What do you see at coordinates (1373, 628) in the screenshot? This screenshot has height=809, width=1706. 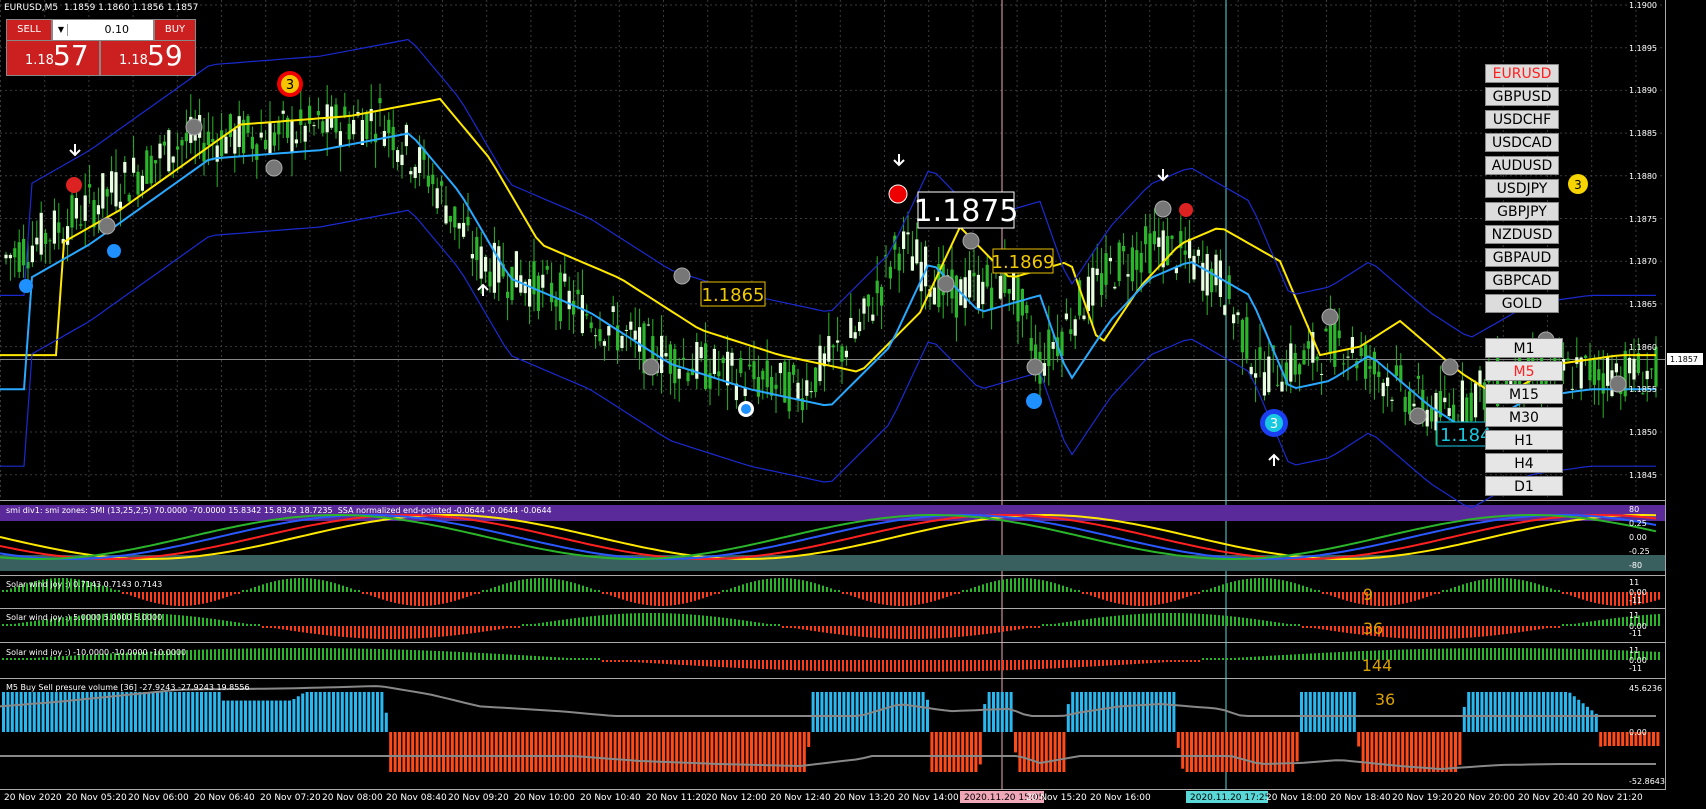 I see `solar-36: 36` at bounding box center [1373, 628].